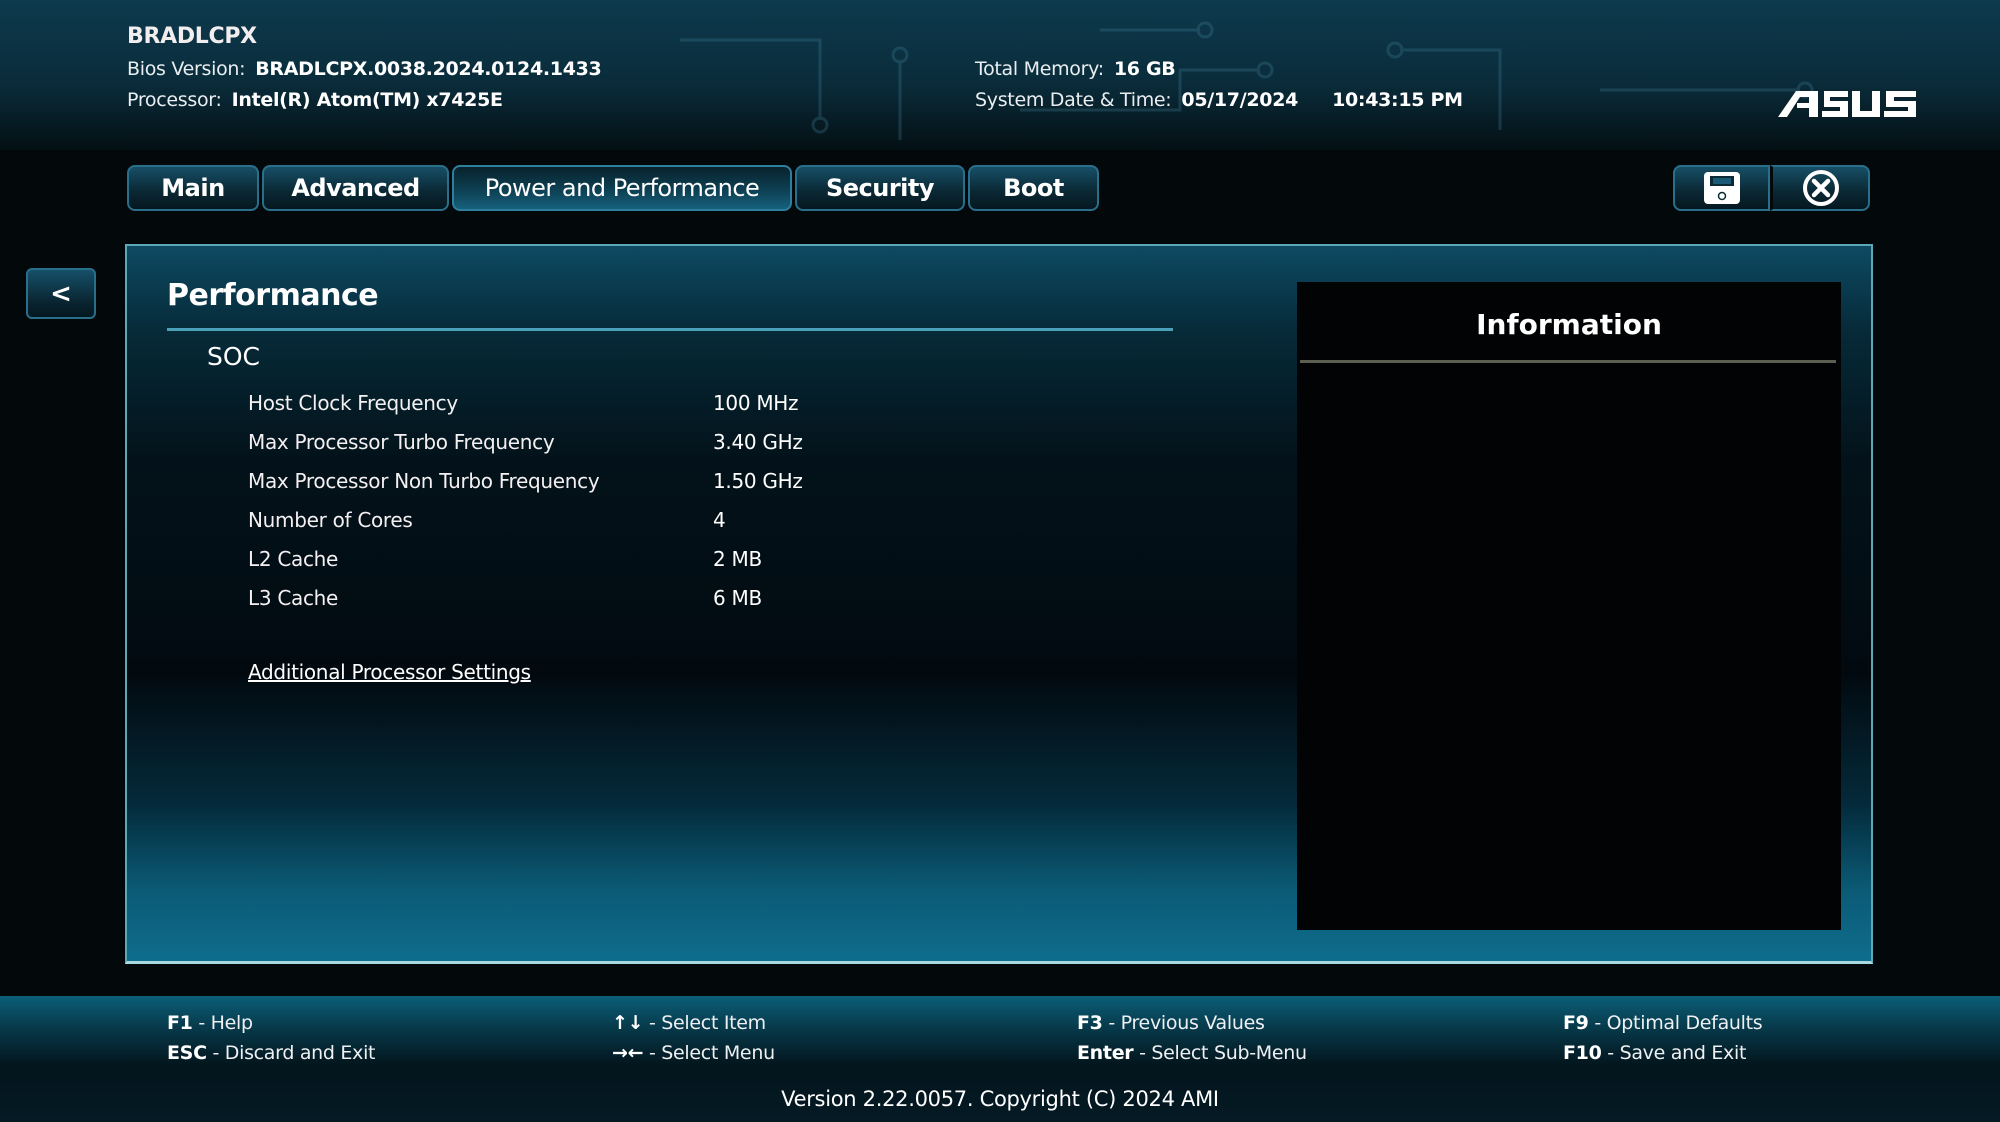  Describe the element at coordinates (1073, 100) in the screenshot. I see `date-time-label: System Date & Time:` at that location.